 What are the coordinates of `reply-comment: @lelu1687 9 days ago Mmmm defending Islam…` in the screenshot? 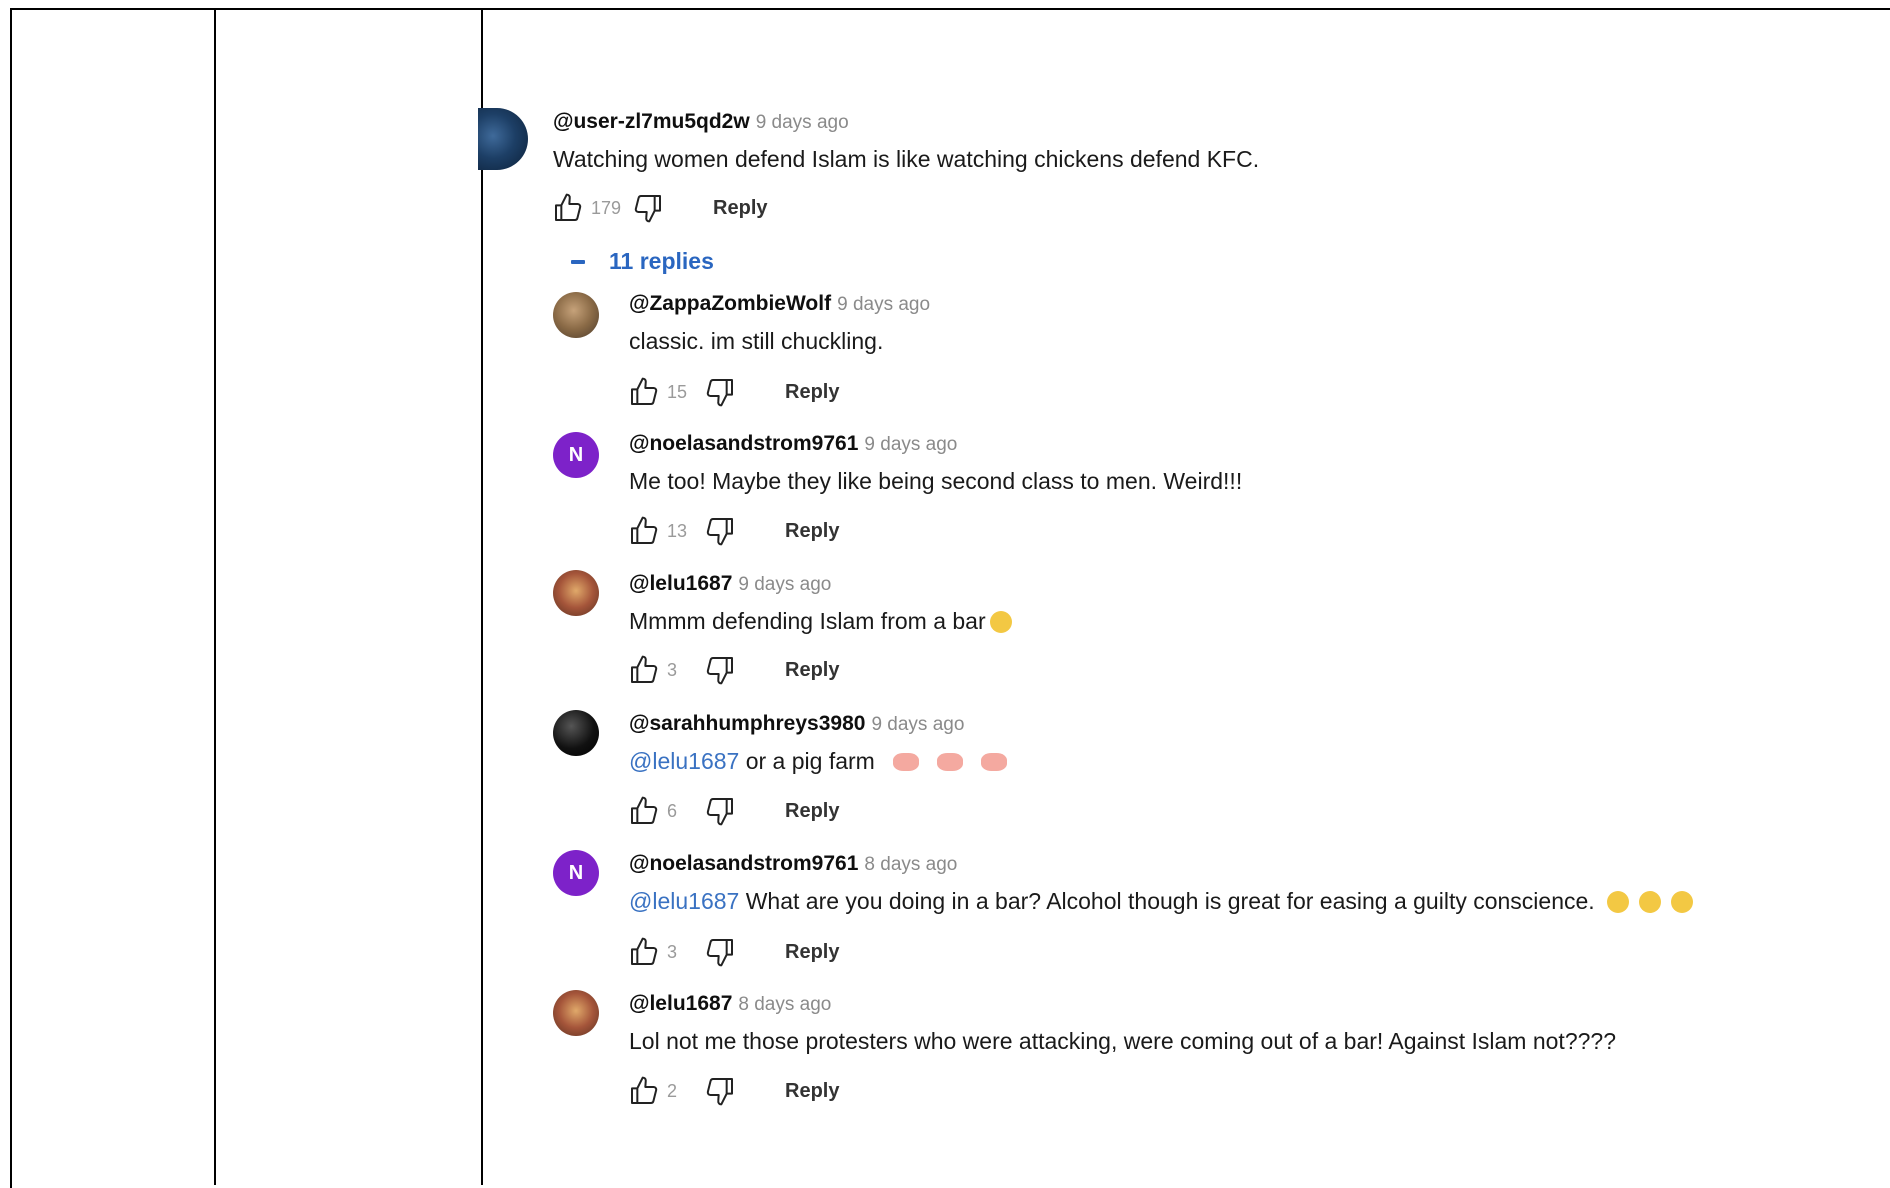 It's located at (820, 603).